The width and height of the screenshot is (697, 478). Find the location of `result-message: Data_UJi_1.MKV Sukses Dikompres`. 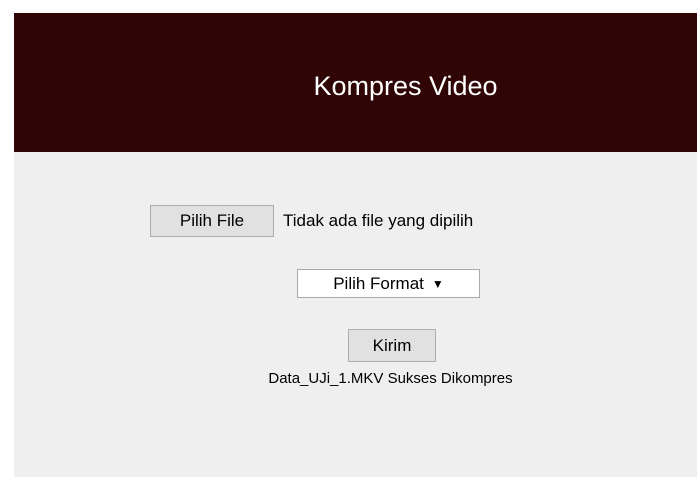

result-message: Data_UJi_1.MKV Sukses Dikompres is located at coordinates (390, 378).